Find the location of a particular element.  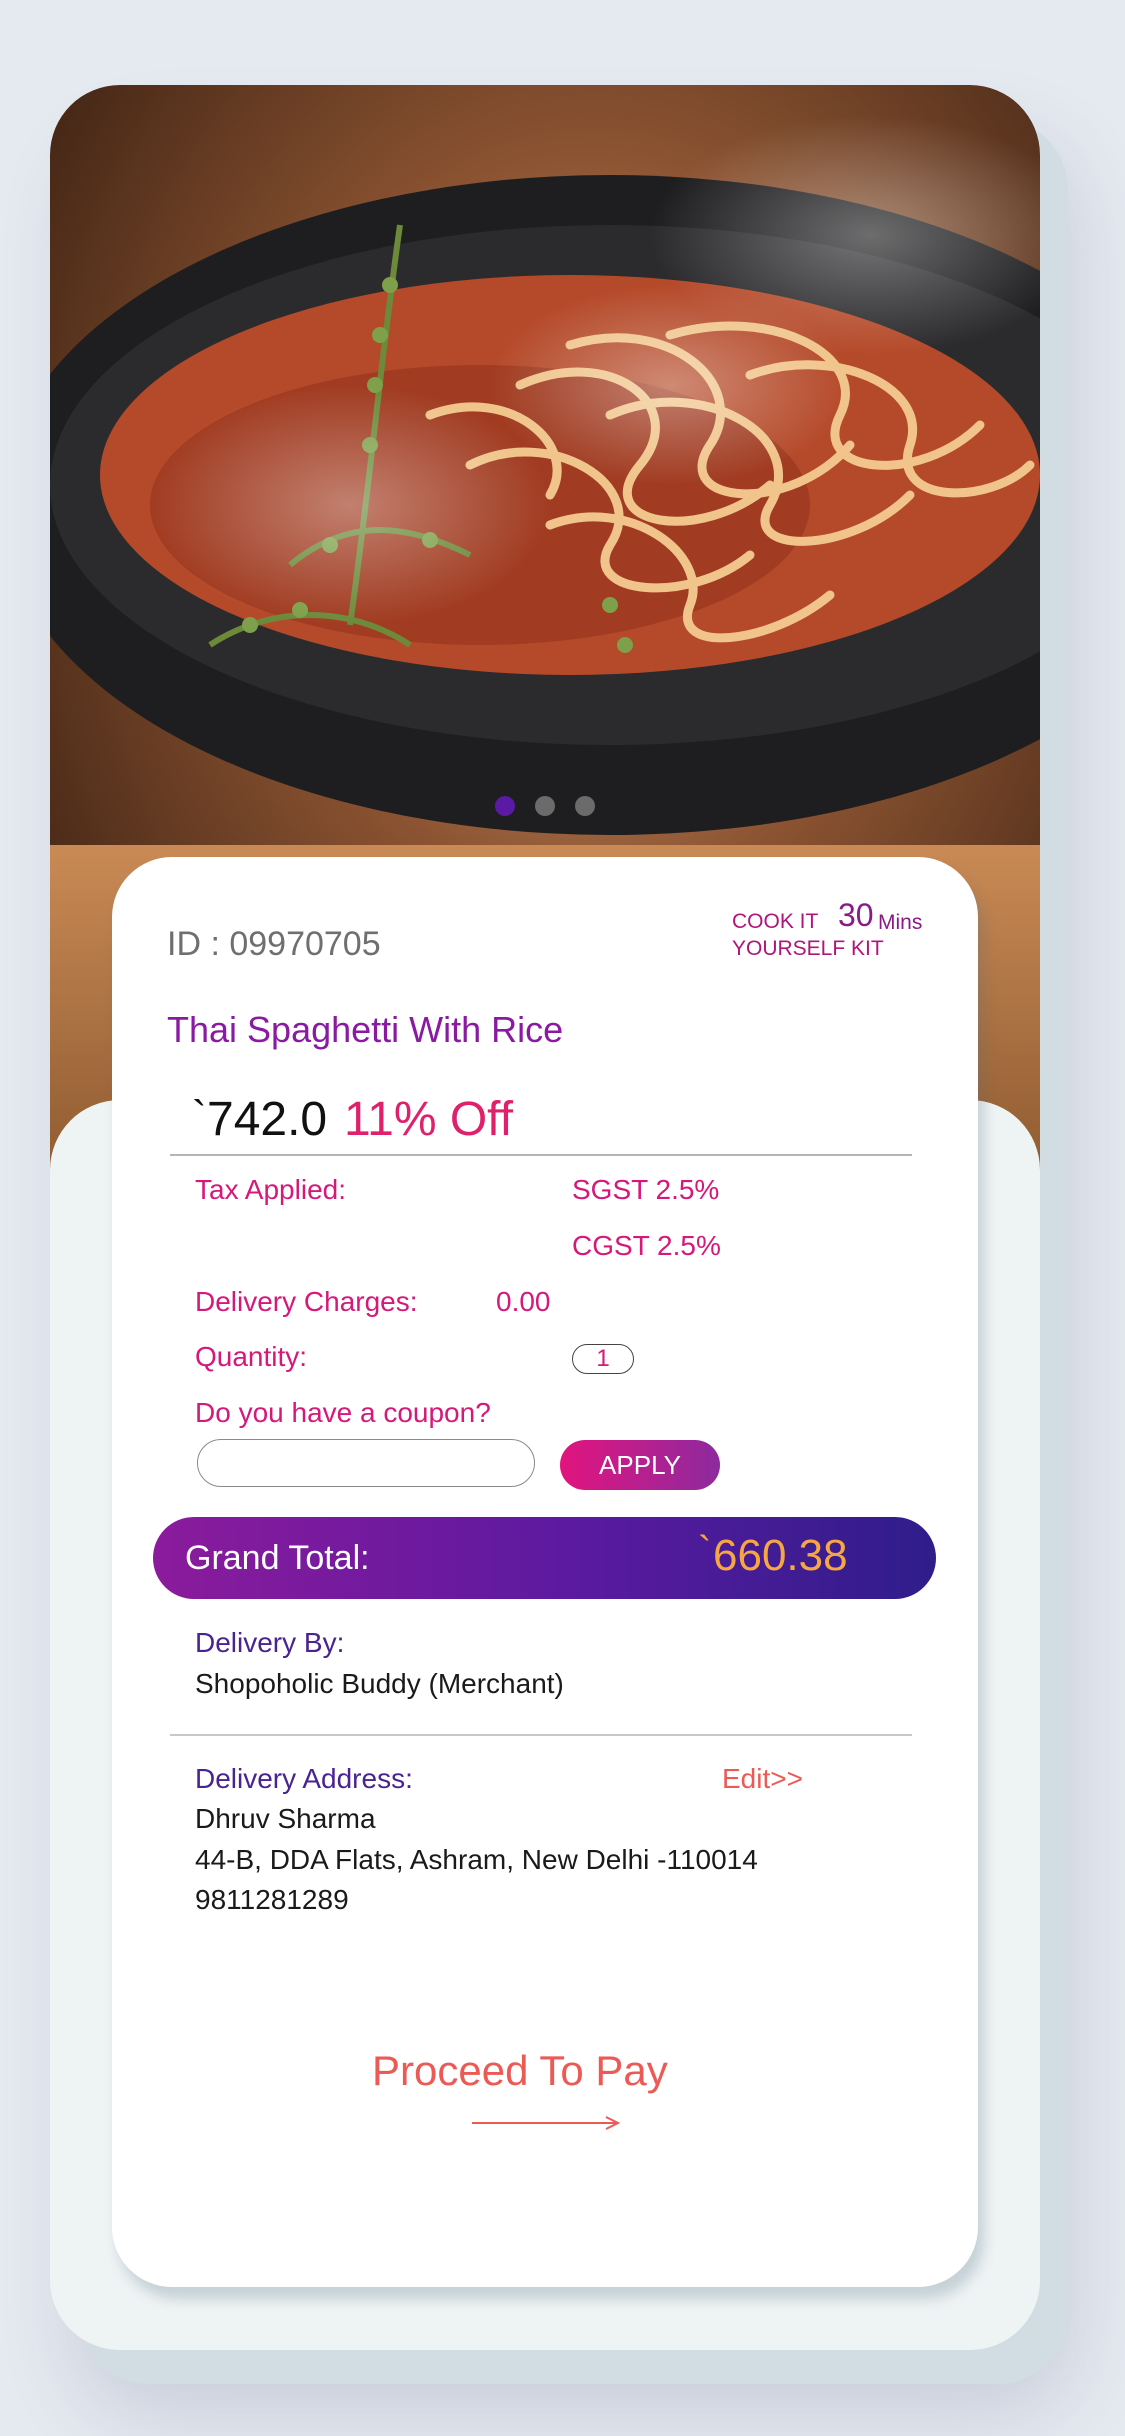

edit-address-link: Edit>> is located at coordinates (762, 1779).